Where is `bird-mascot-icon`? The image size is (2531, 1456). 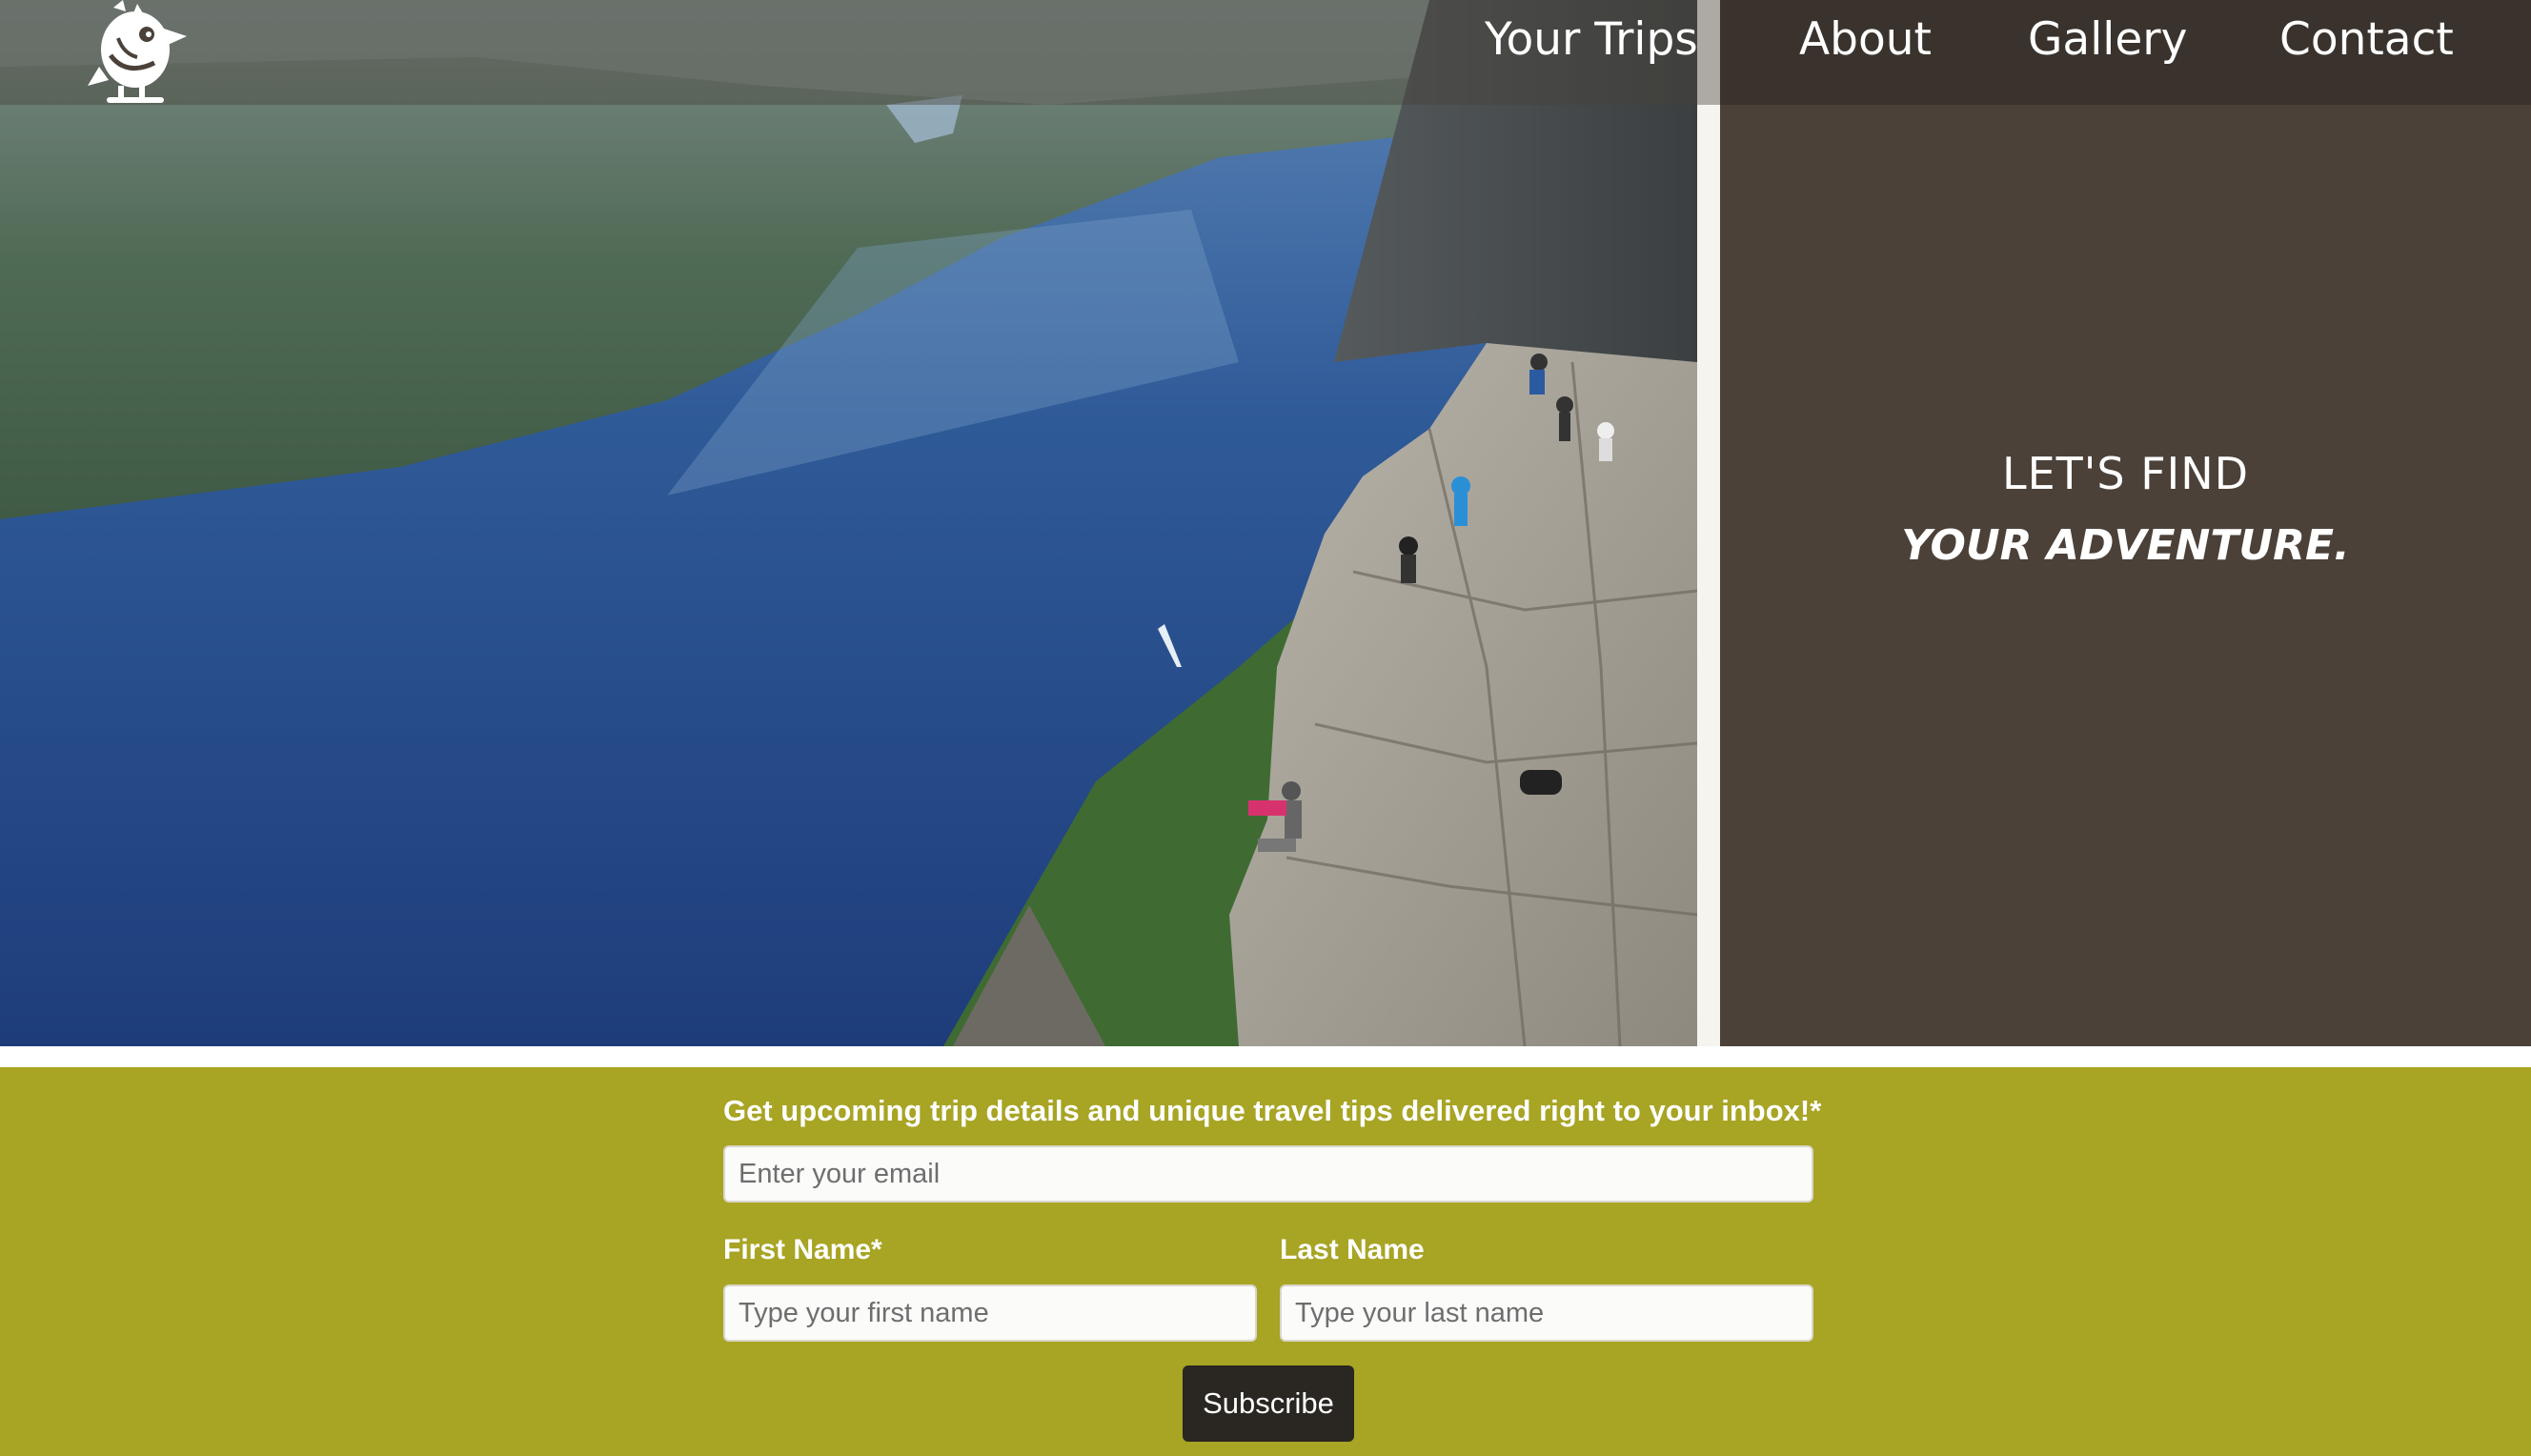
bird-mascot-icon is located at coordinates (138, 51).